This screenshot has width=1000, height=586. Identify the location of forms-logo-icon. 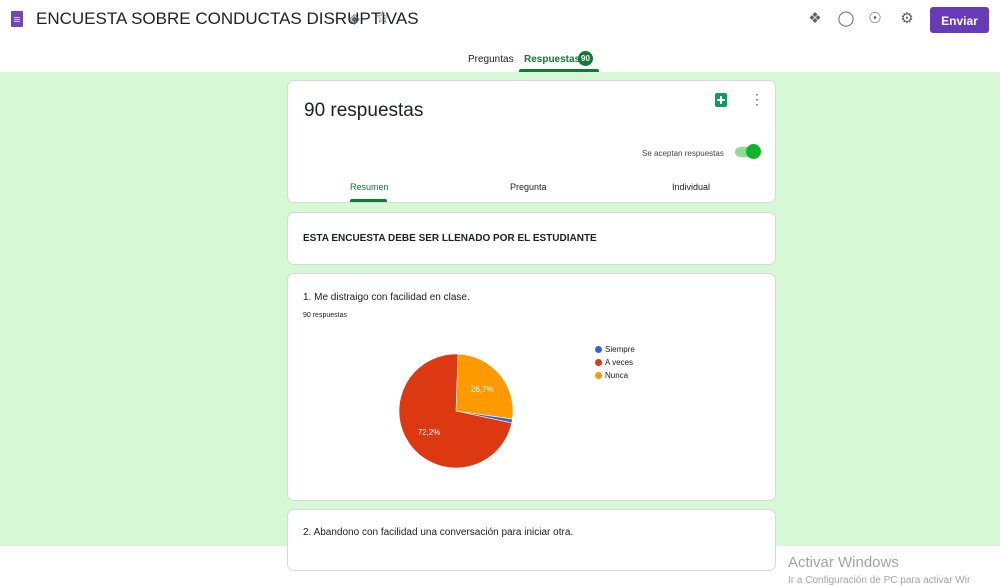
(17, 19).